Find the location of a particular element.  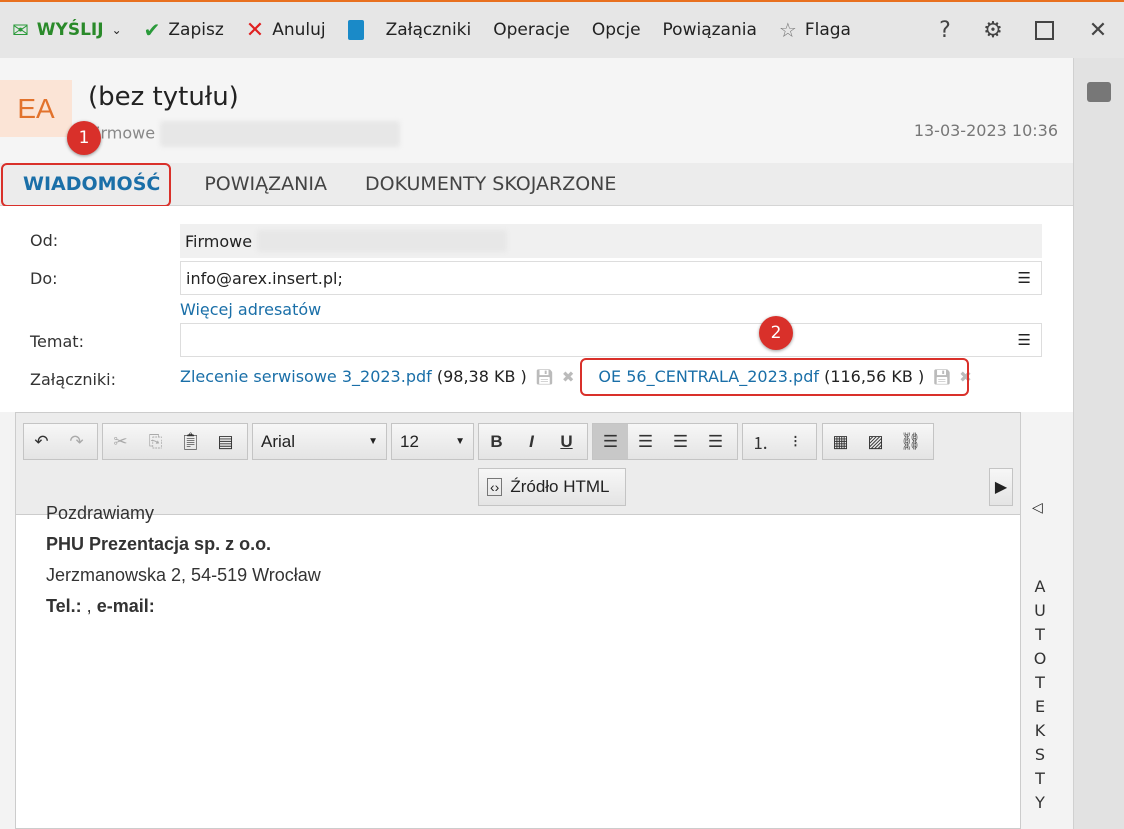

cut-icon: ✂ is located at coordinates (120, 441).